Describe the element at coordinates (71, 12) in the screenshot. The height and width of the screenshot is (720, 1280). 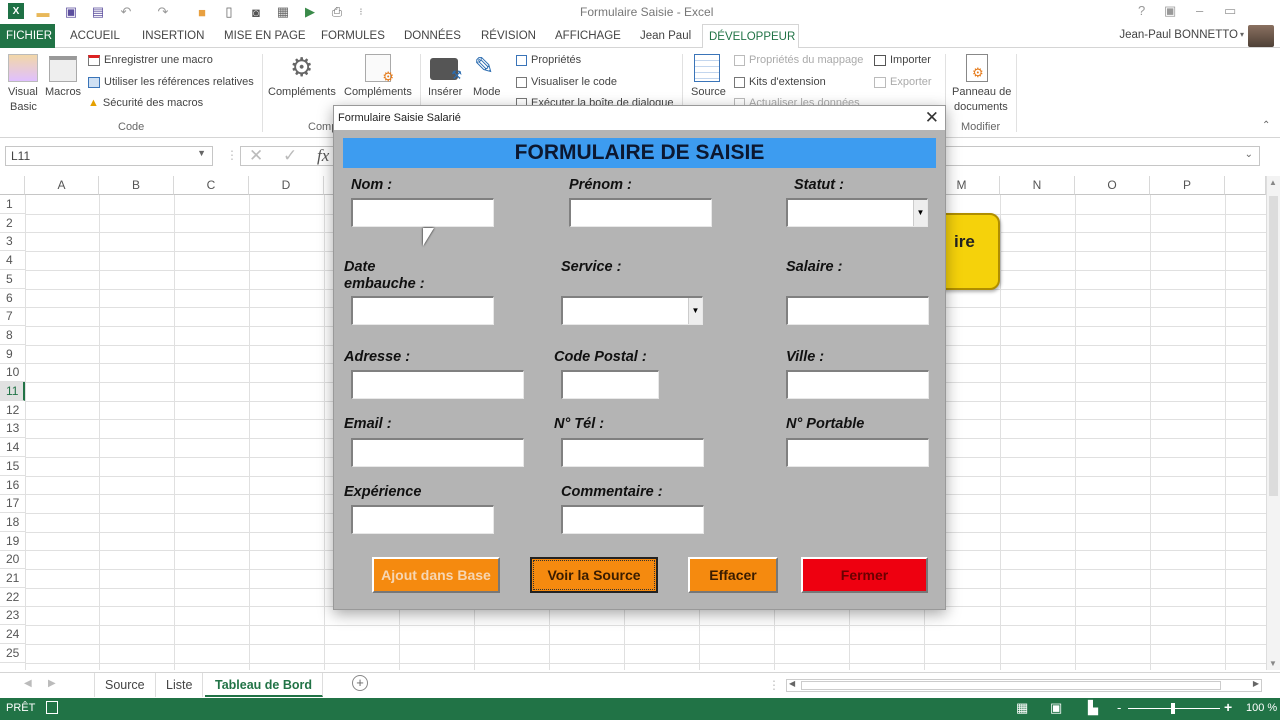
I see `save-icon: ▣` at that location.